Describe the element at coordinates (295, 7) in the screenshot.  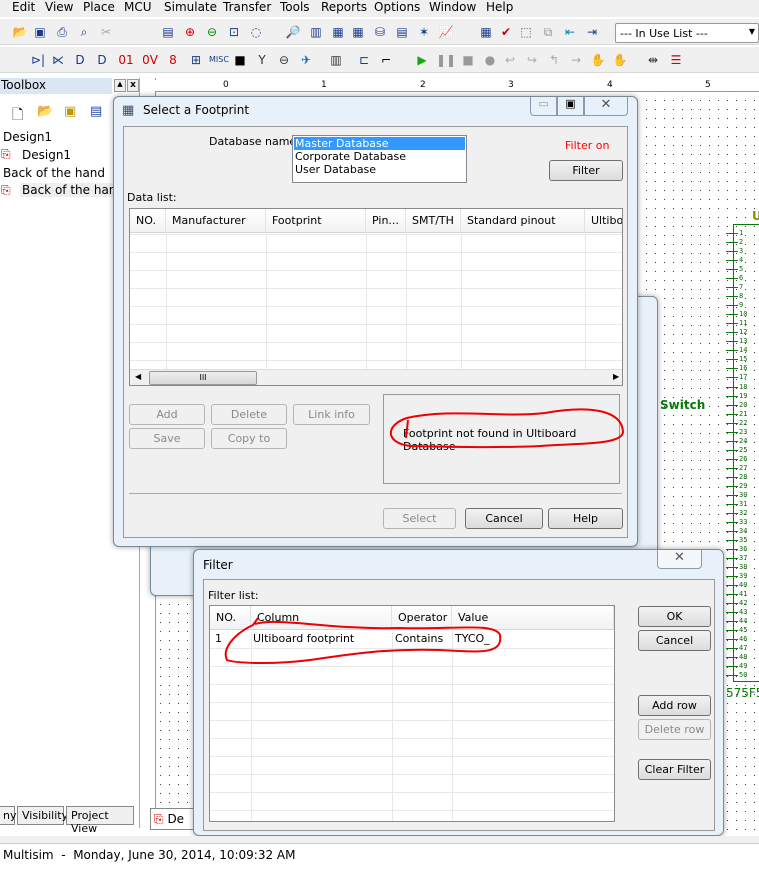
I see `menu-tools: Tools` at that location.